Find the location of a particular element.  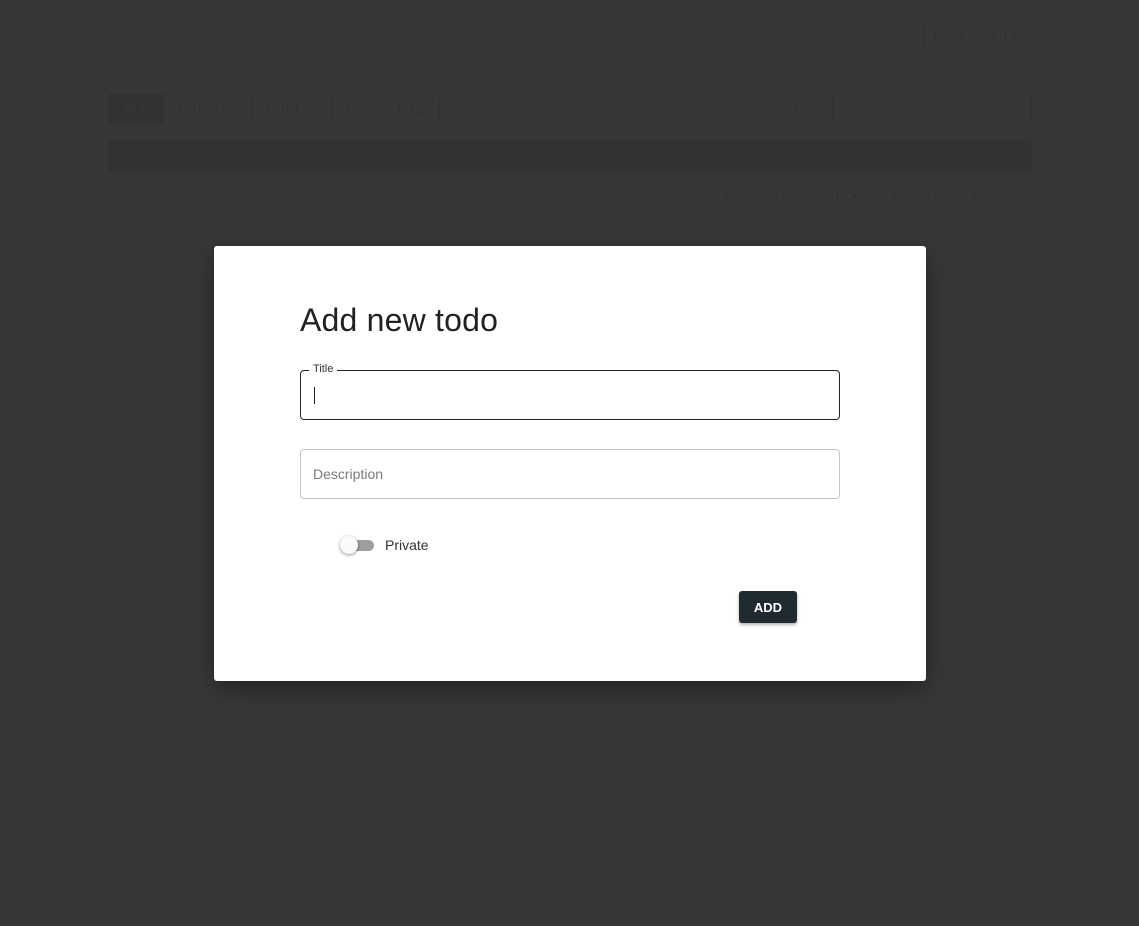

plus-square-icon is located at coordinates (805, 106).